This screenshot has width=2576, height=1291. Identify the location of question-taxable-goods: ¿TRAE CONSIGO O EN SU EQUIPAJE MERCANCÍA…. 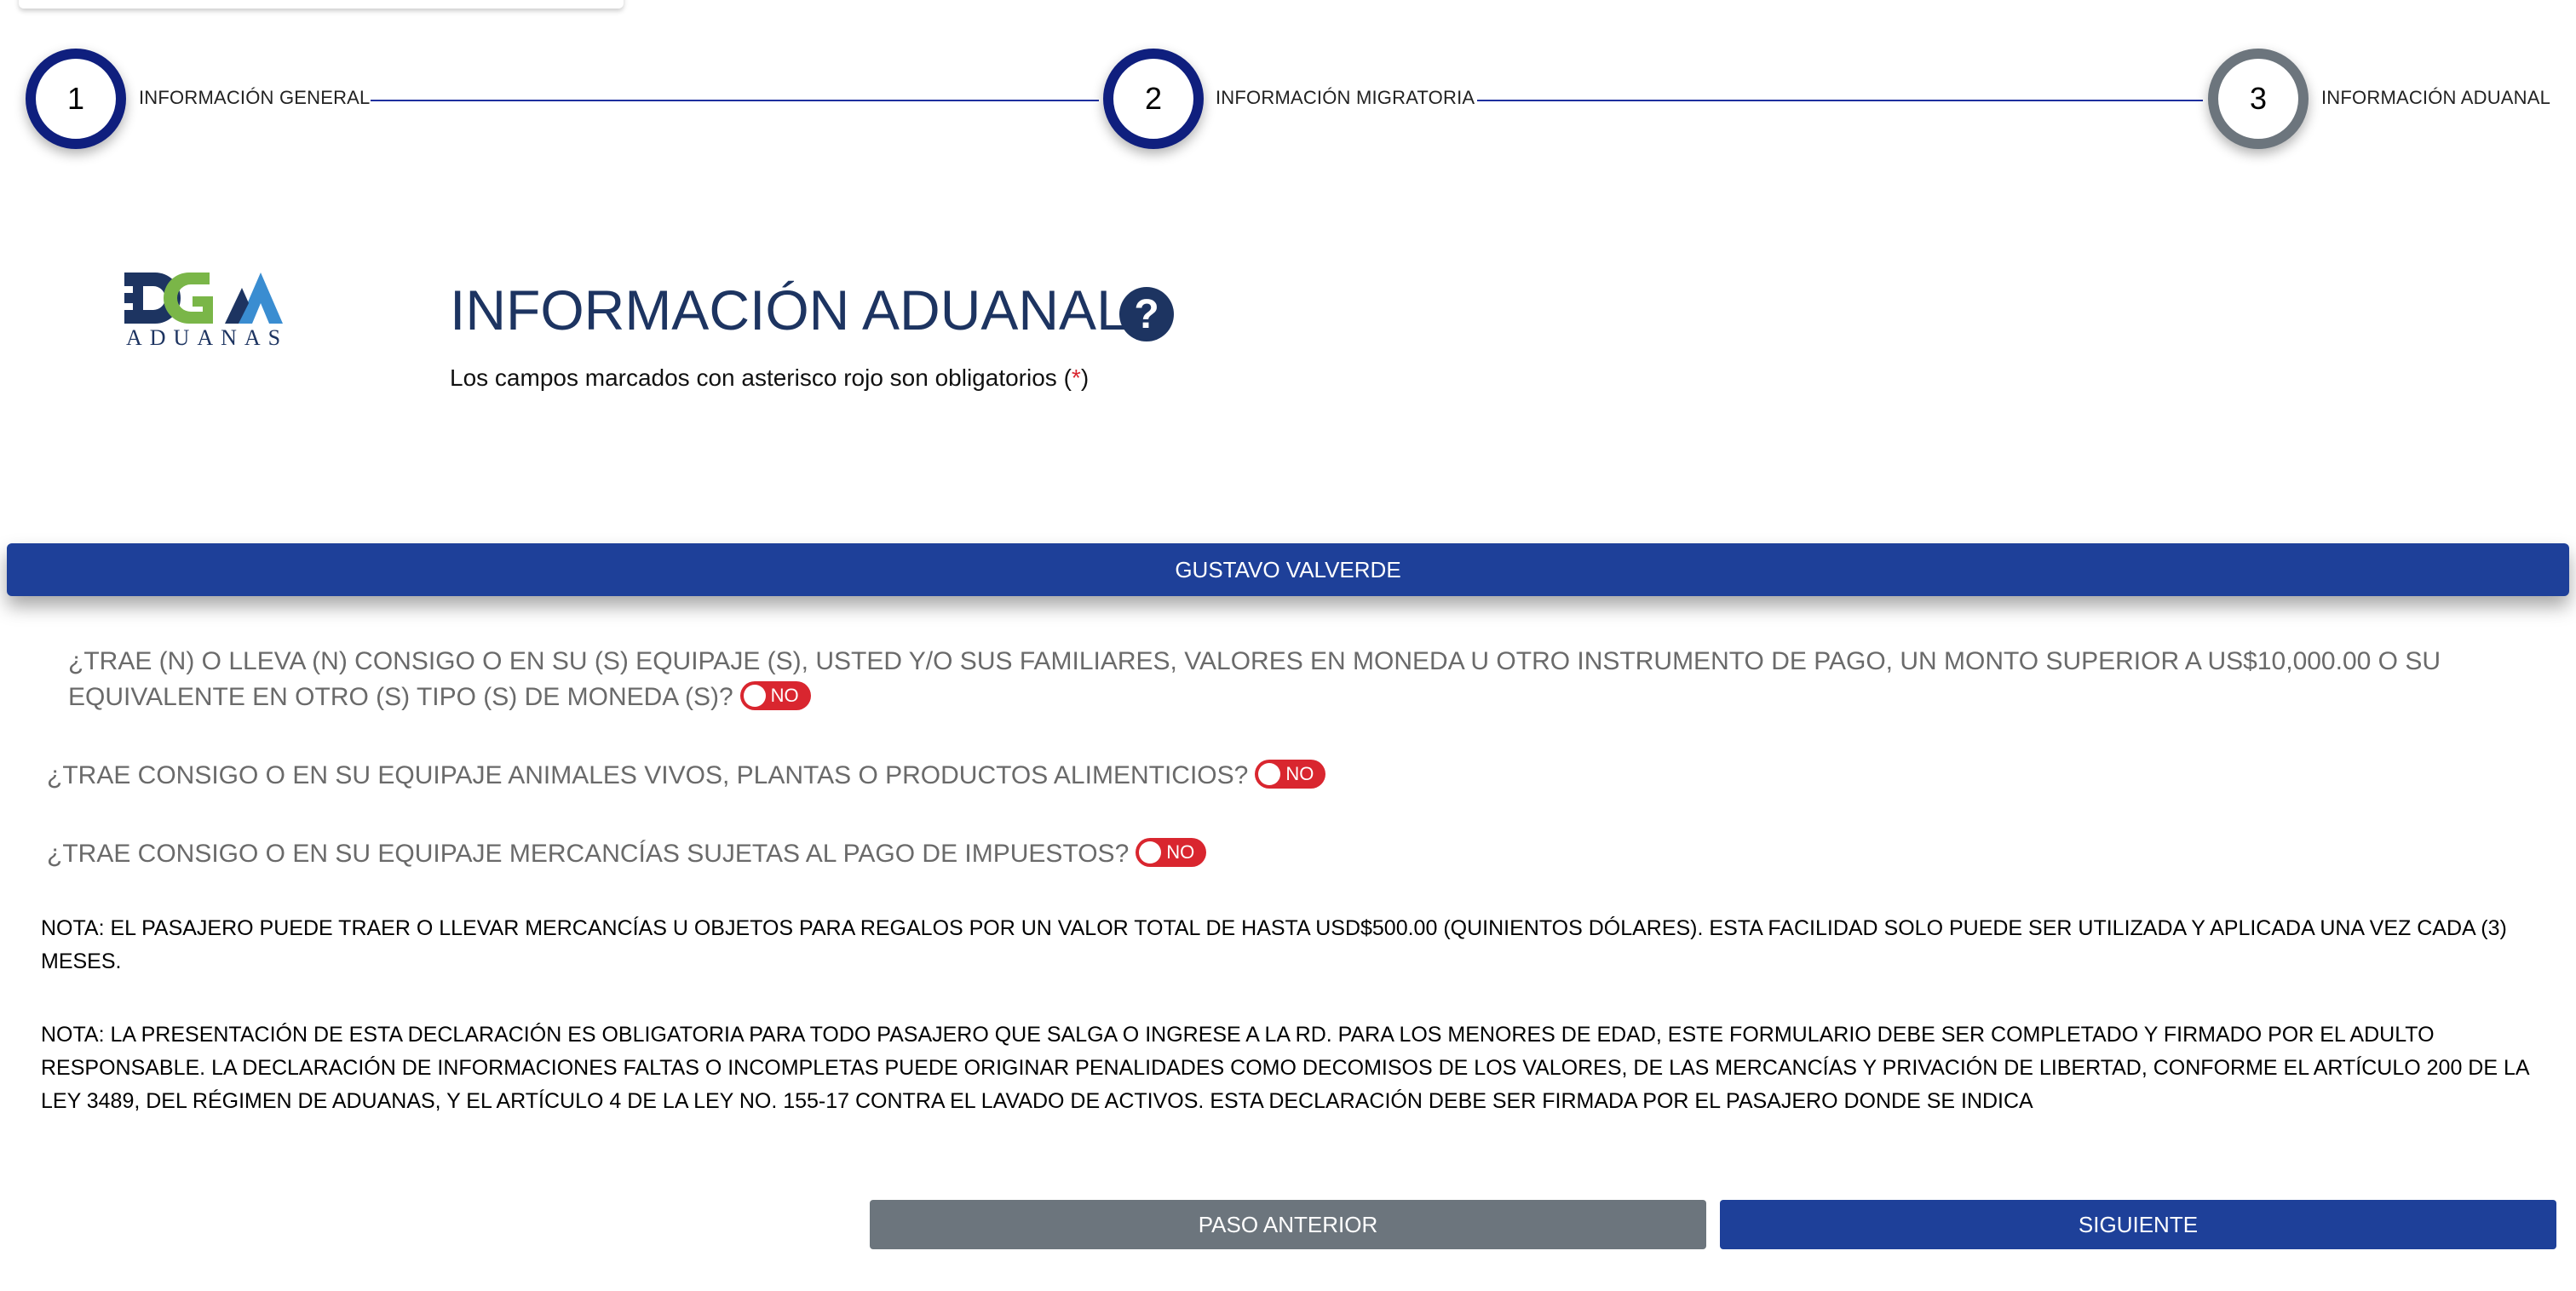
(627, 854).